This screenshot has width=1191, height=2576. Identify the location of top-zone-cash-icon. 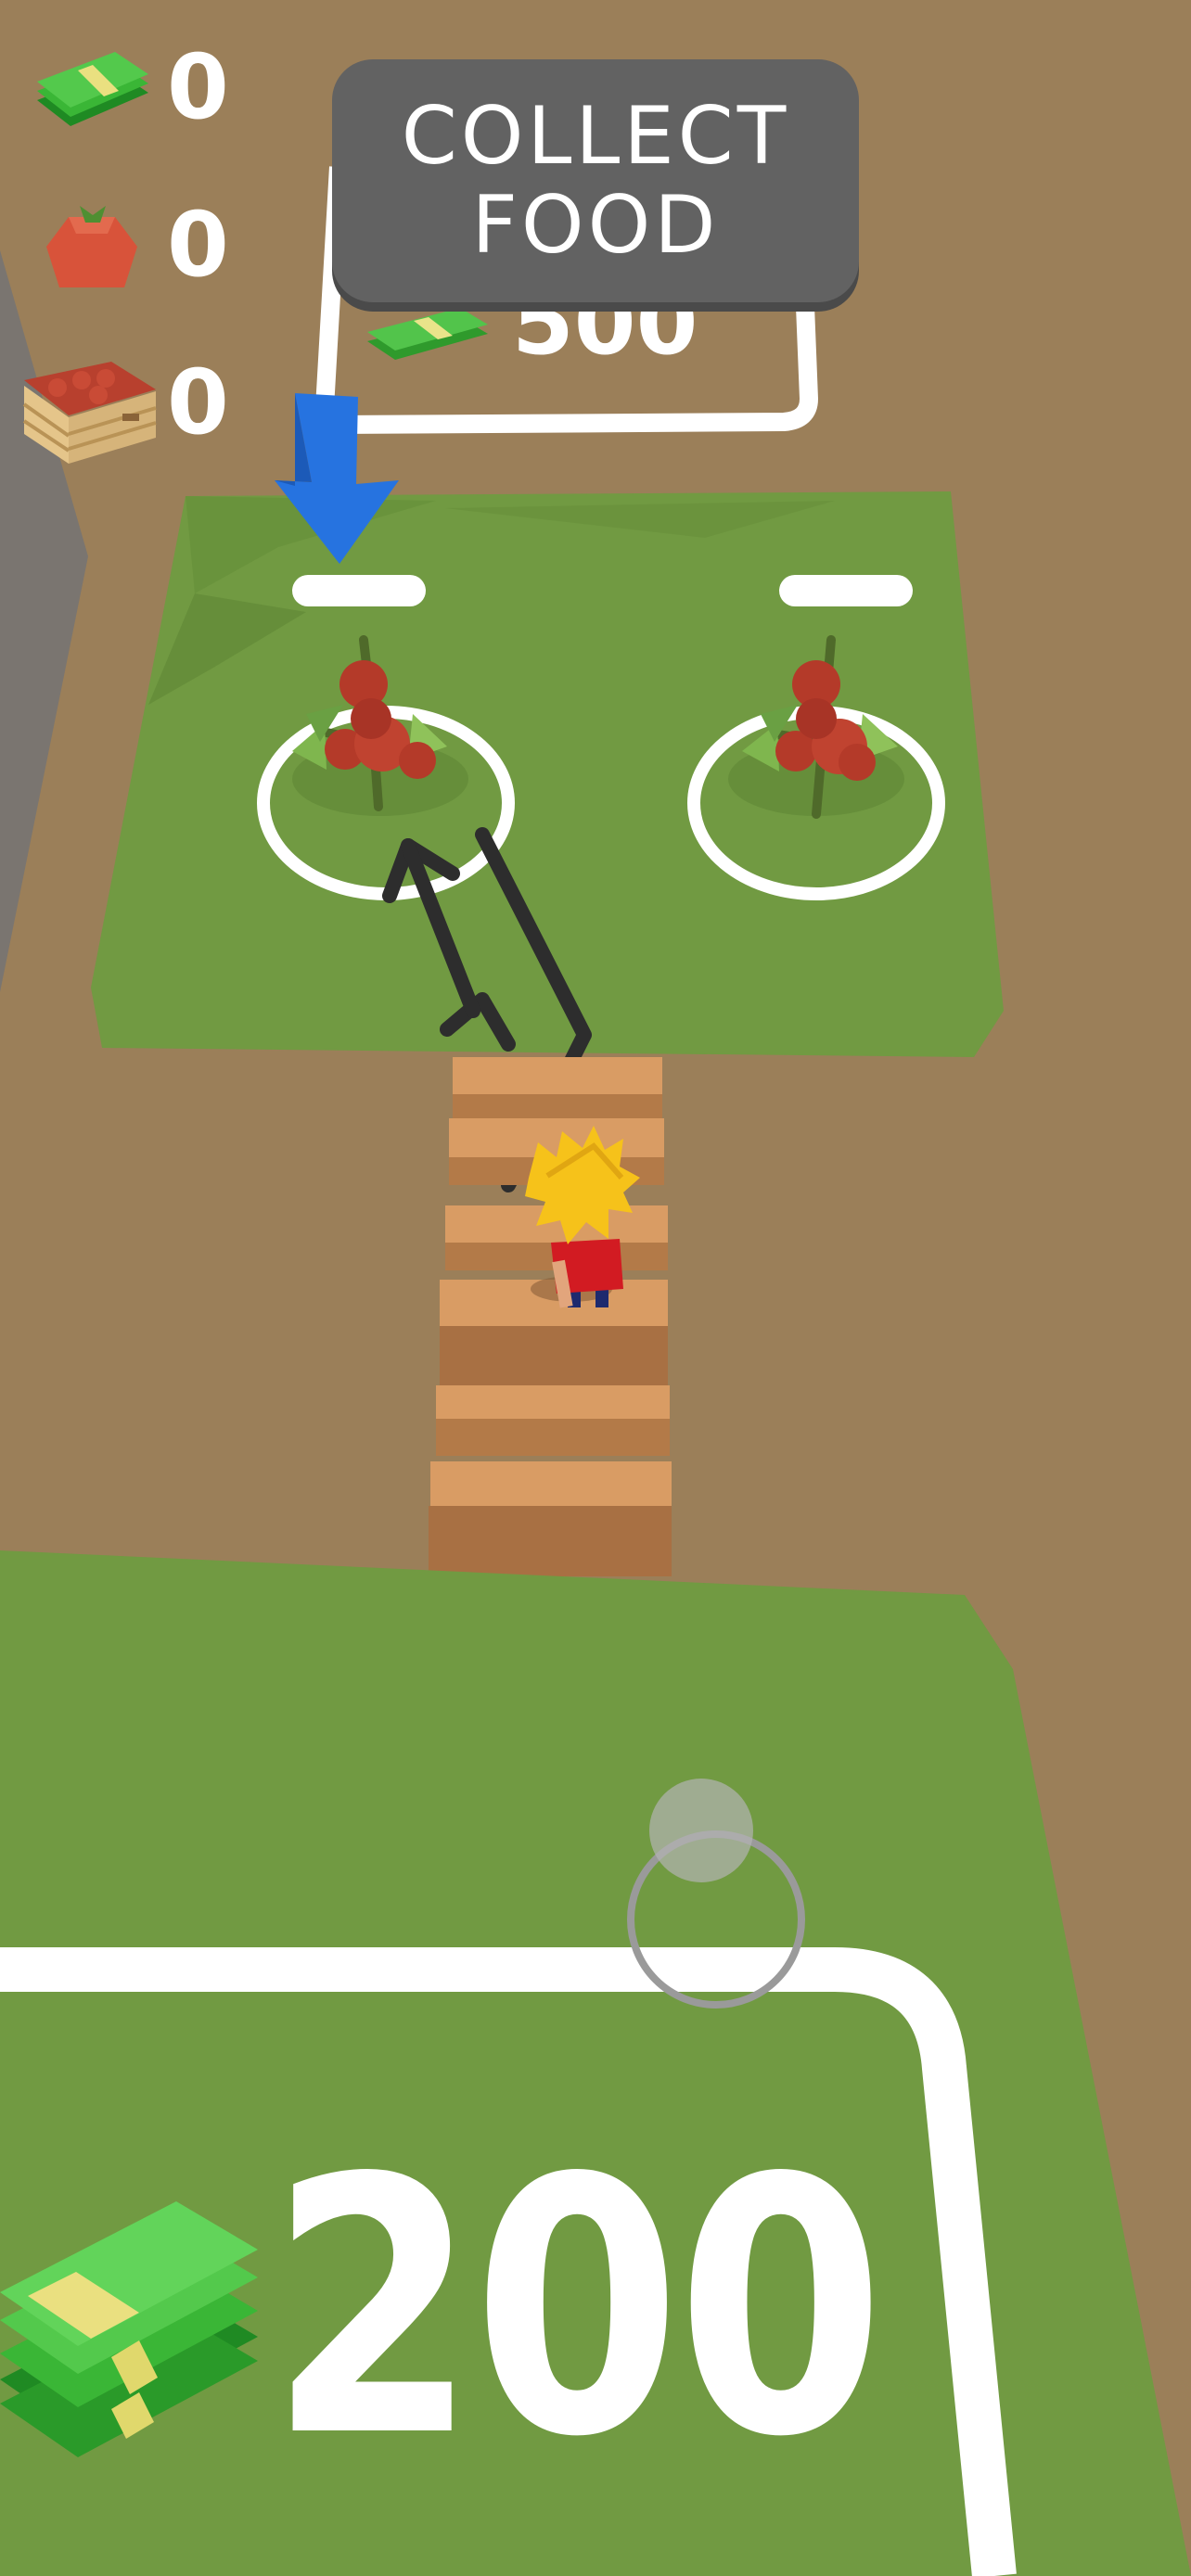
(427, 334).